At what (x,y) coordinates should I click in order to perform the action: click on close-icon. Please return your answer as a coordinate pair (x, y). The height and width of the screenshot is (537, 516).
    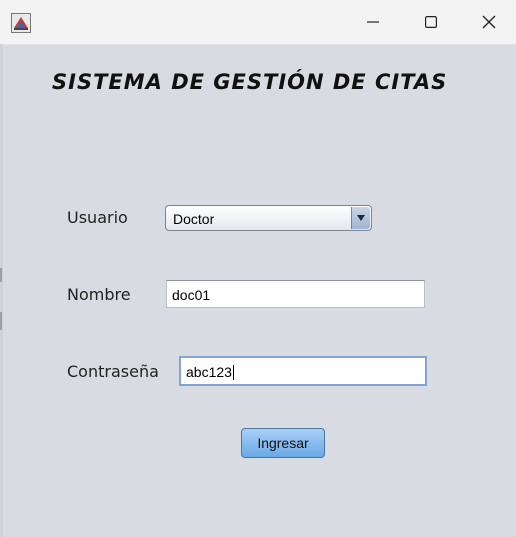
    Looking at the image, I should click on (489, 22).